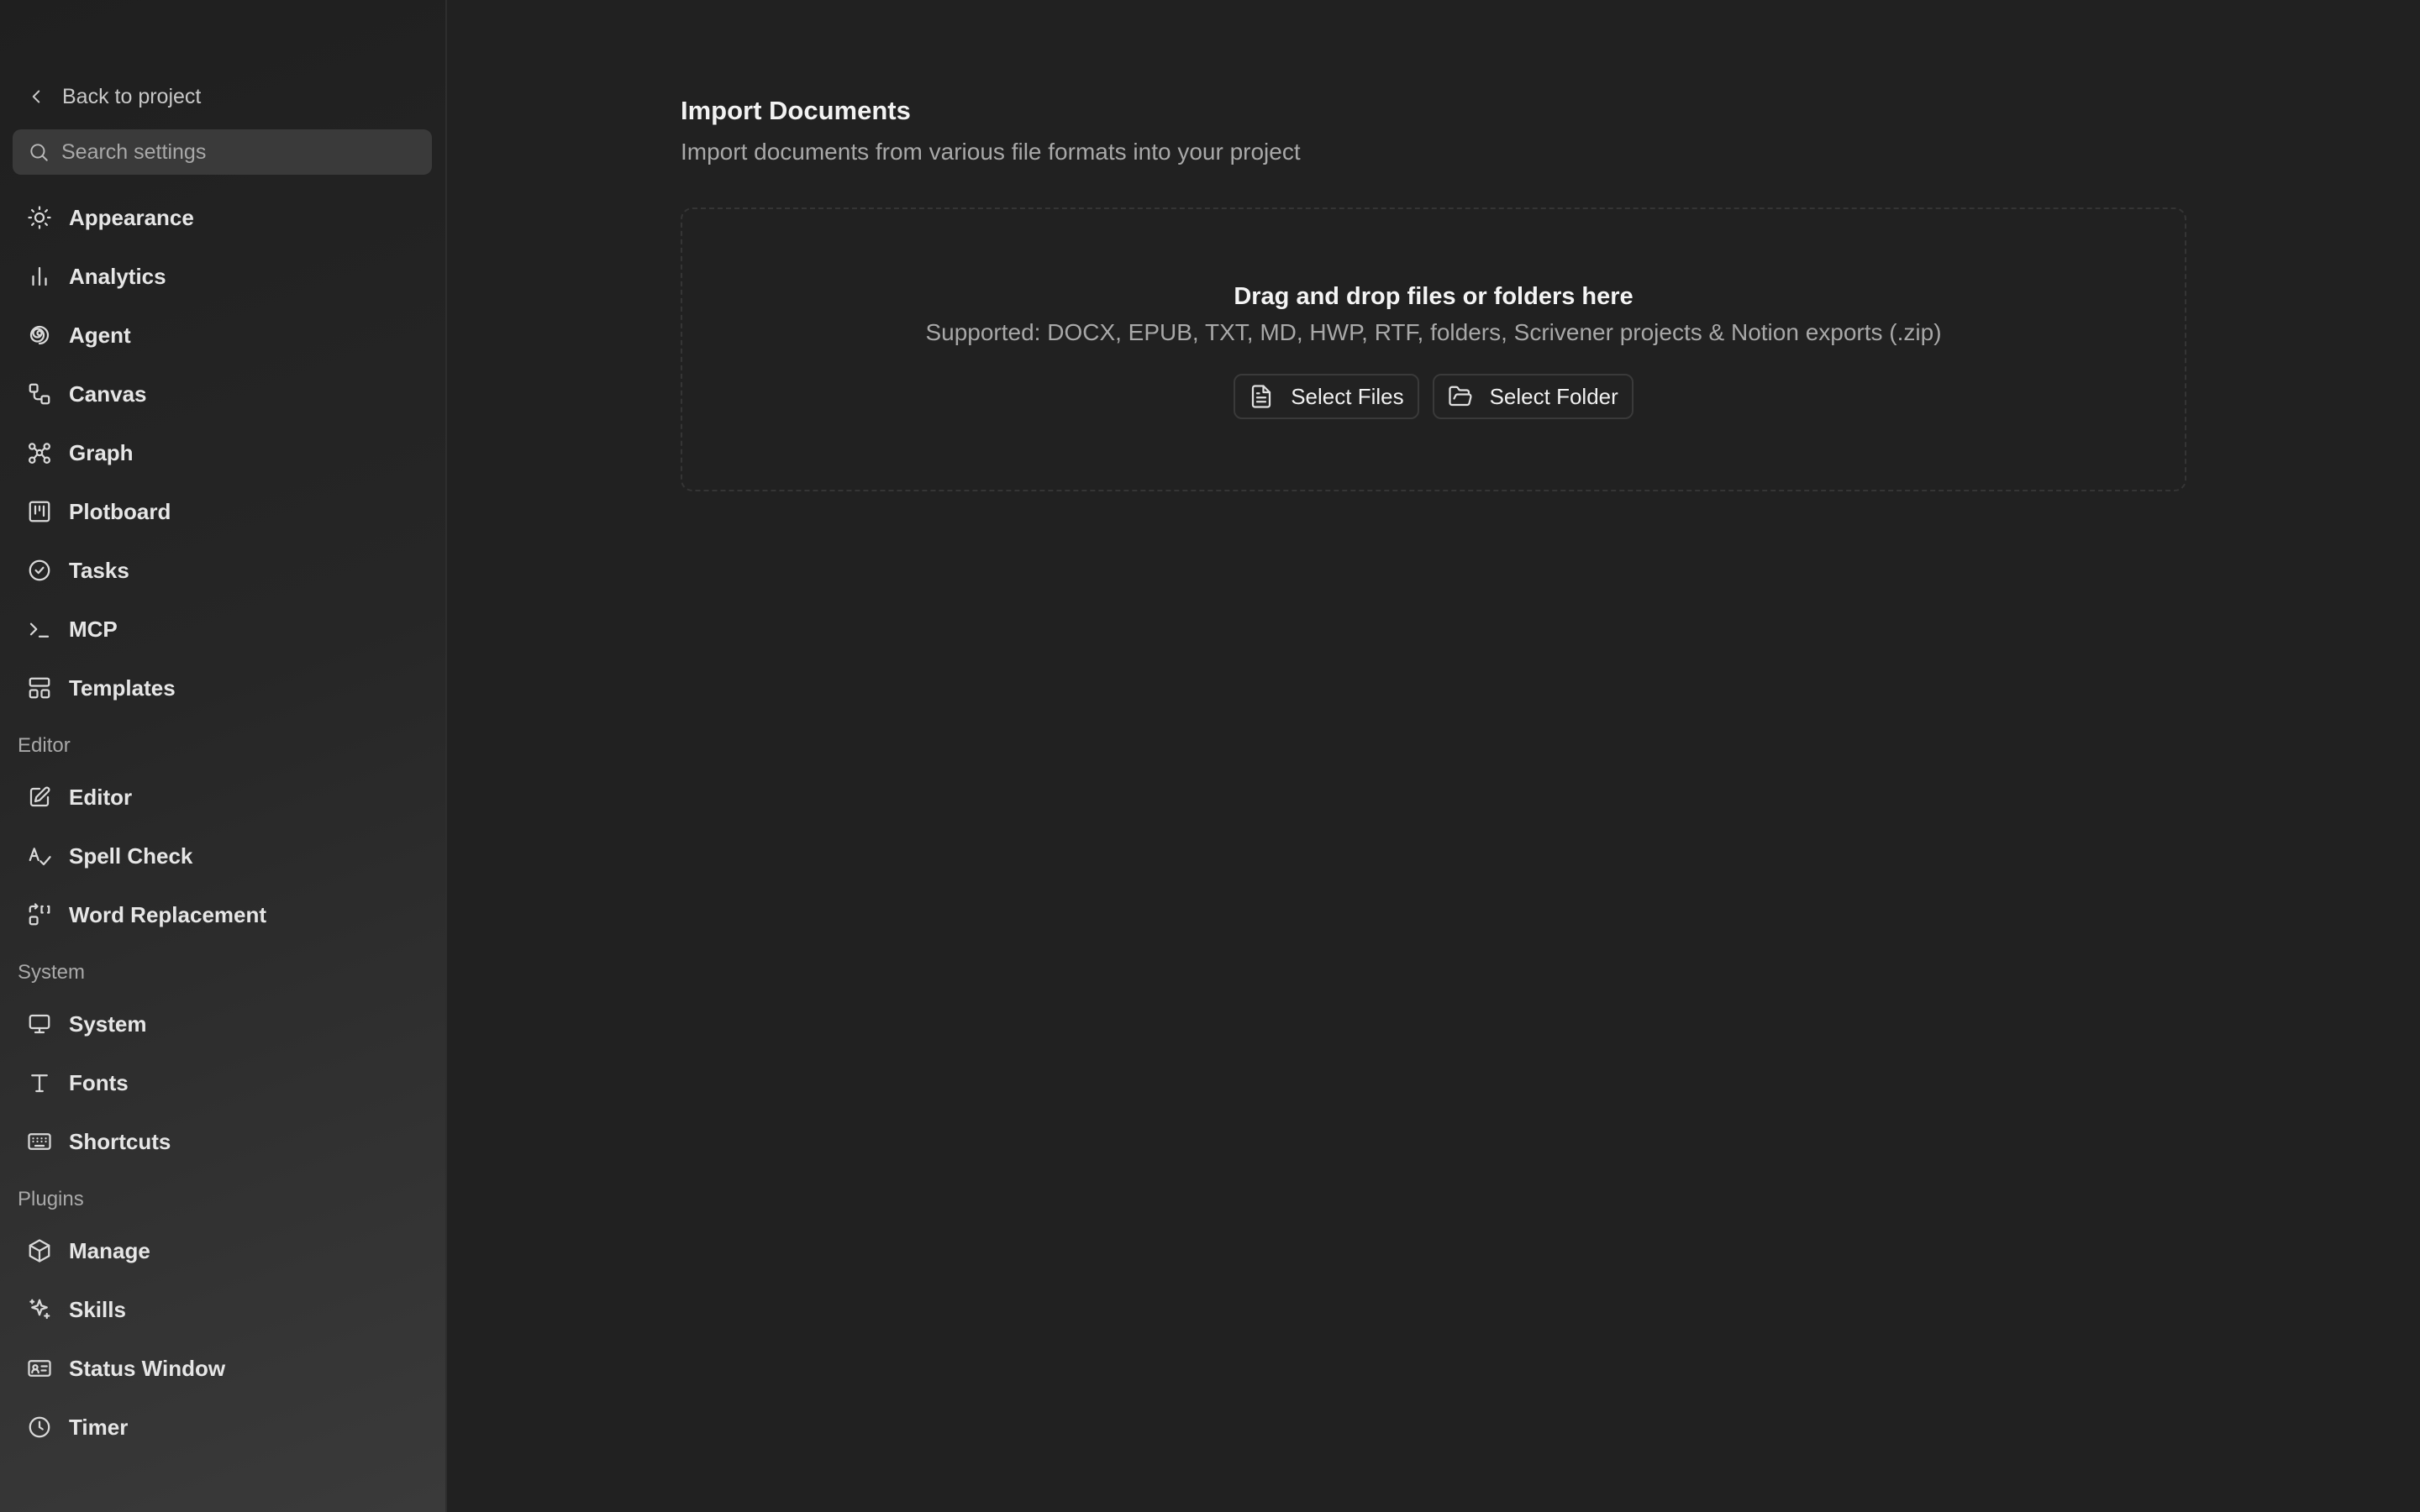 This screenshot has height=1512, width=2420. I want to click on spell-check-icon, so click(40, 857).